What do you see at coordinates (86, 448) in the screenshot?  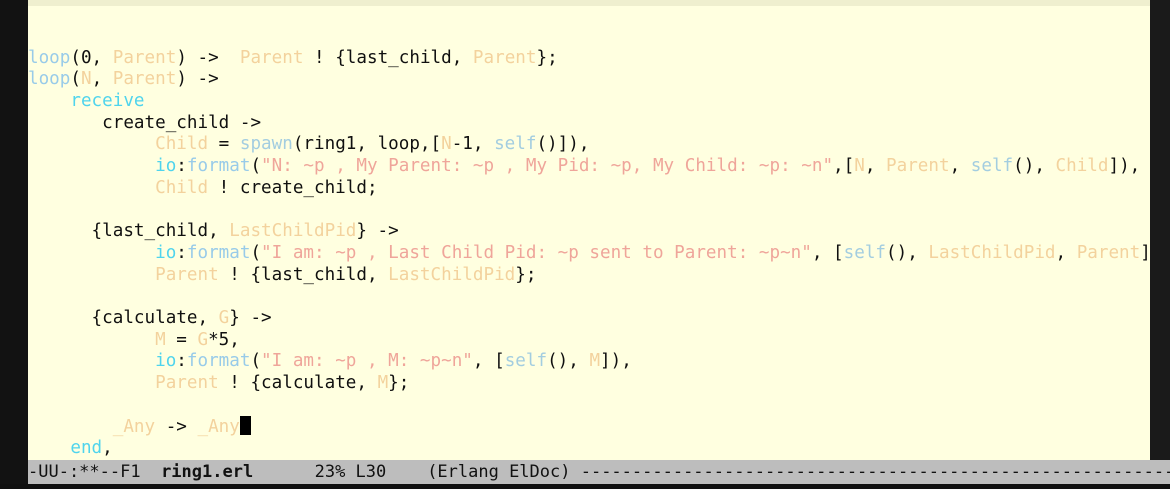 I see `code-token: end` at bounding box center [86, 448].